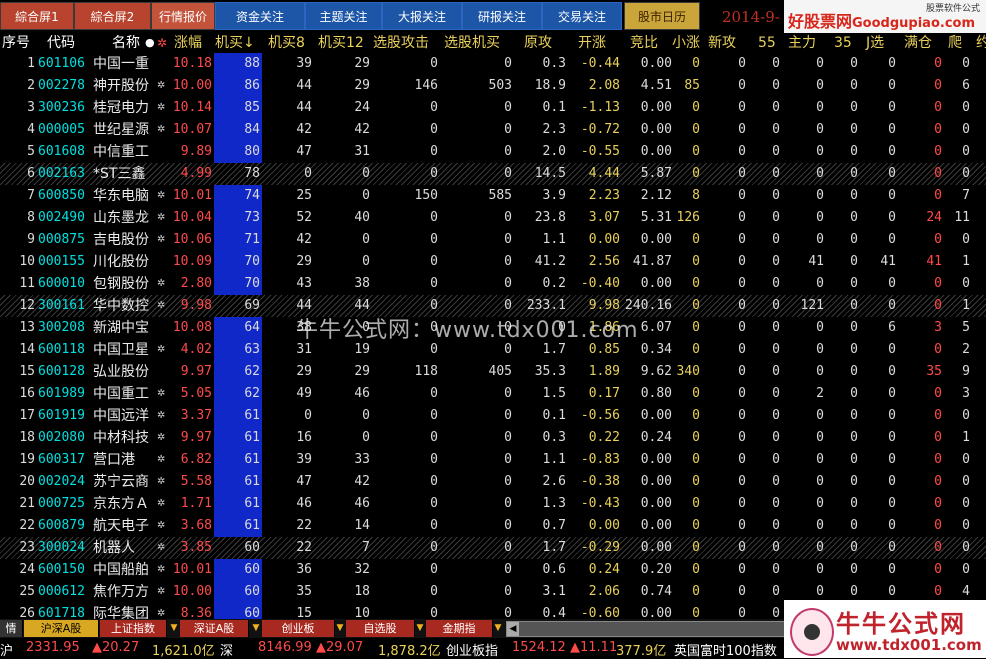 The width and height of the screenshot is (986, 659). I want to click on scroll-left-icon: ◀, so click(513, 629).